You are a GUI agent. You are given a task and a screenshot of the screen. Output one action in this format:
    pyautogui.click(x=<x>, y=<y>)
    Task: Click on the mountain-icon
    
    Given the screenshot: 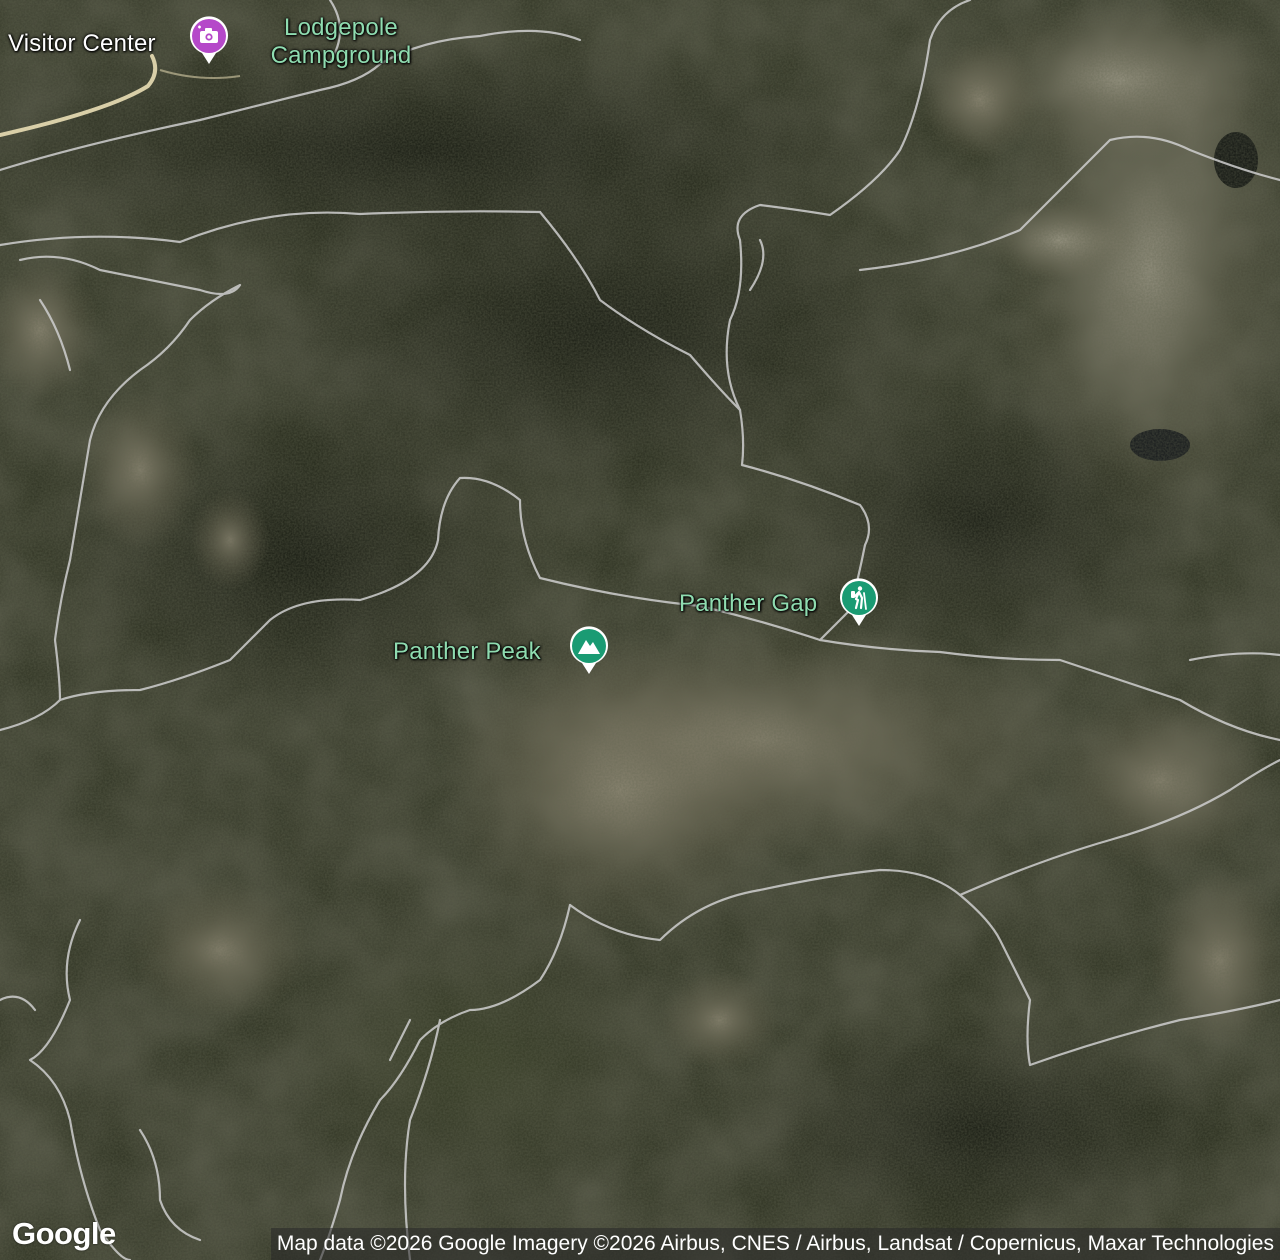 What is the action you would take?
    pyautogui.click(x=589, y=650)
    